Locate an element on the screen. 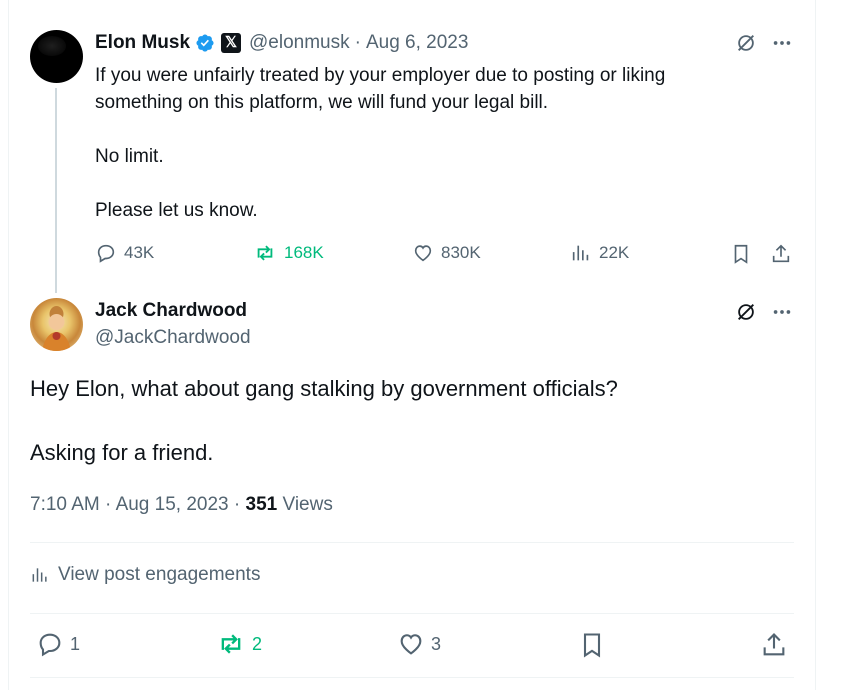  views-count: 351 is located at coordinates (261, 504).